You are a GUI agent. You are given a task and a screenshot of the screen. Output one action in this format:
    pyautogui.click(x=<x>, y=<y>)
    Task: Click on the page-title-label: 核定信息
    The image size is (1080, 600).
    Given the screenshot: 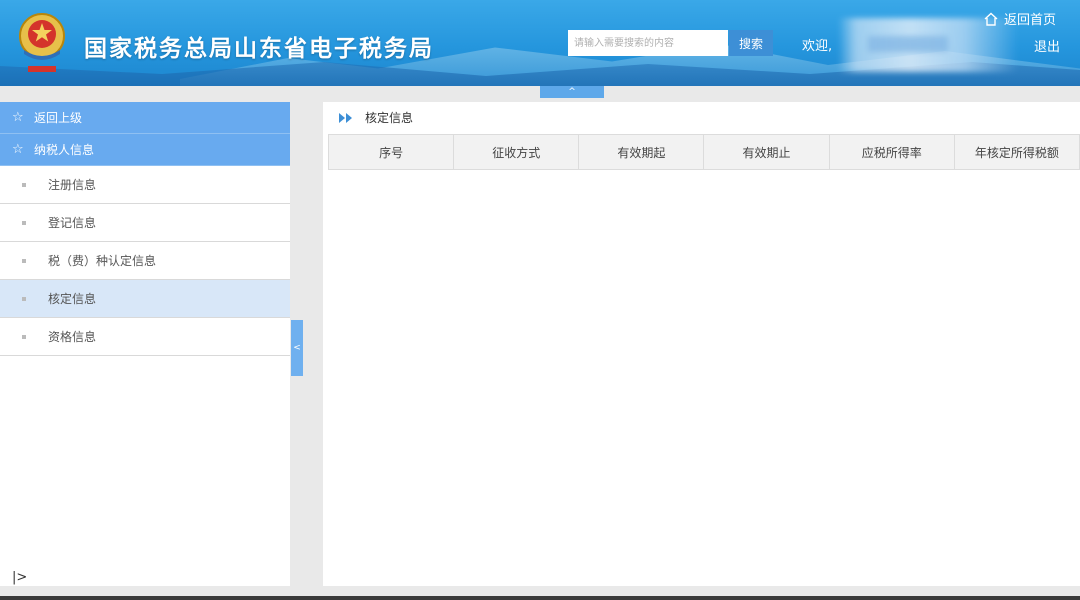 What is the action you would take?
    pyautogui.click(x=389, y=118)
    